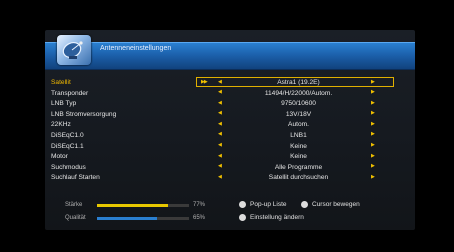  Describe the element at coordinates (298, 114) in the screenshot. I see `setting-value: 13V/18V` at that location.